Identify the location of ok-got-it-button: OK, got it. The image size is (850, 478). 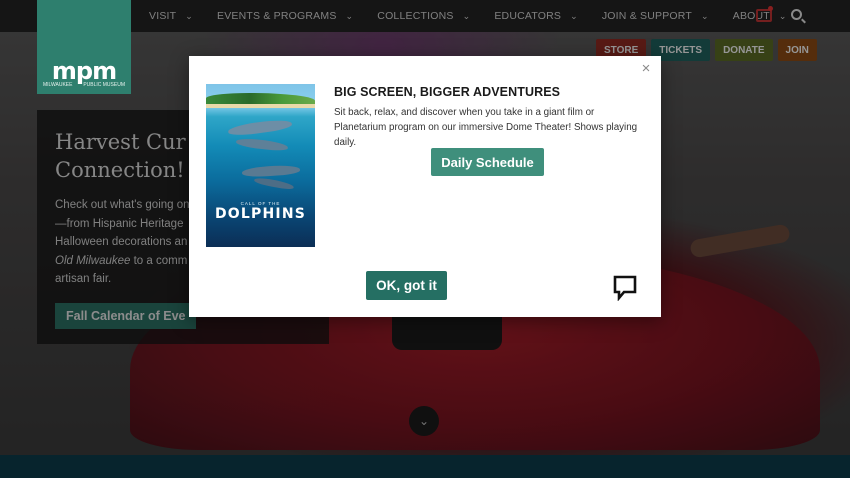
(406, 285).